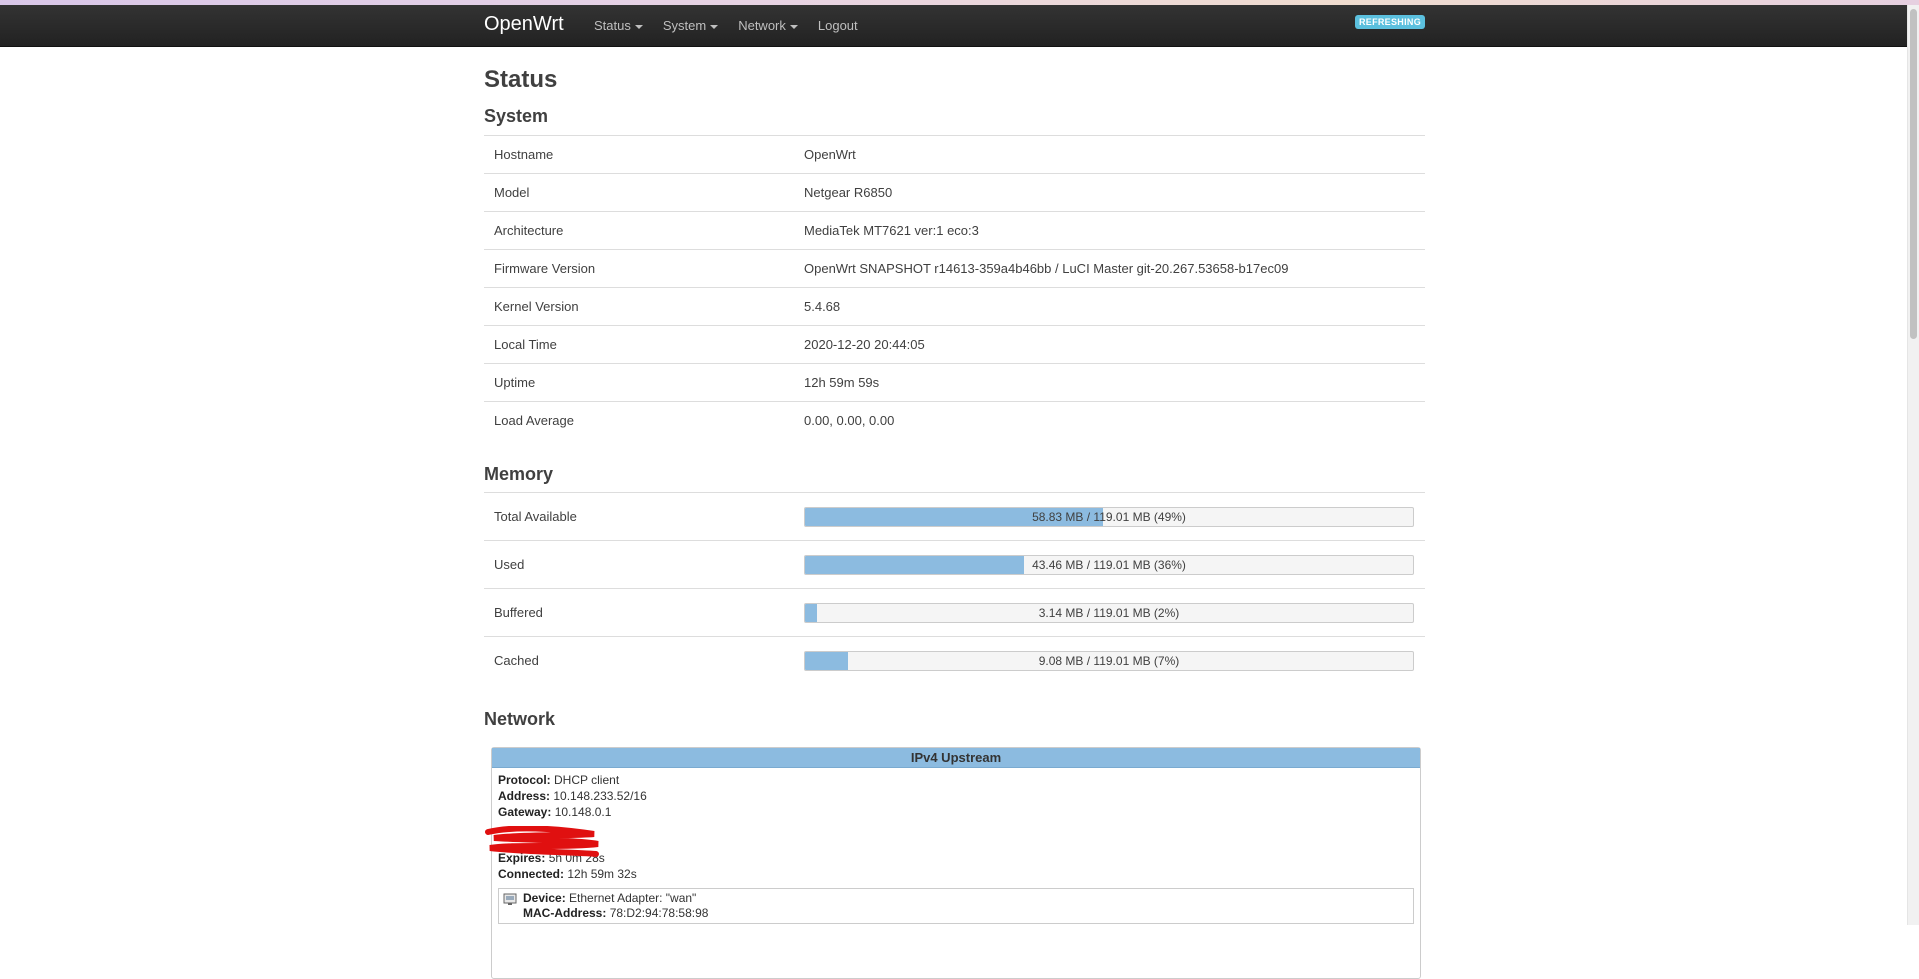  I want to click on table-row: Model Netgear R6850, so click(954, 192).